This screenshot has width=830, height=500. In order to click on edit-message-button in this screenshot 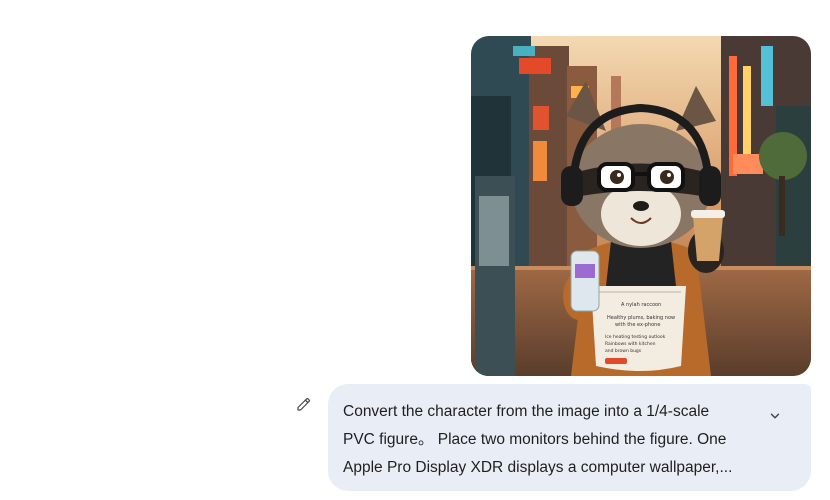, I will do `click(304, 404)`.